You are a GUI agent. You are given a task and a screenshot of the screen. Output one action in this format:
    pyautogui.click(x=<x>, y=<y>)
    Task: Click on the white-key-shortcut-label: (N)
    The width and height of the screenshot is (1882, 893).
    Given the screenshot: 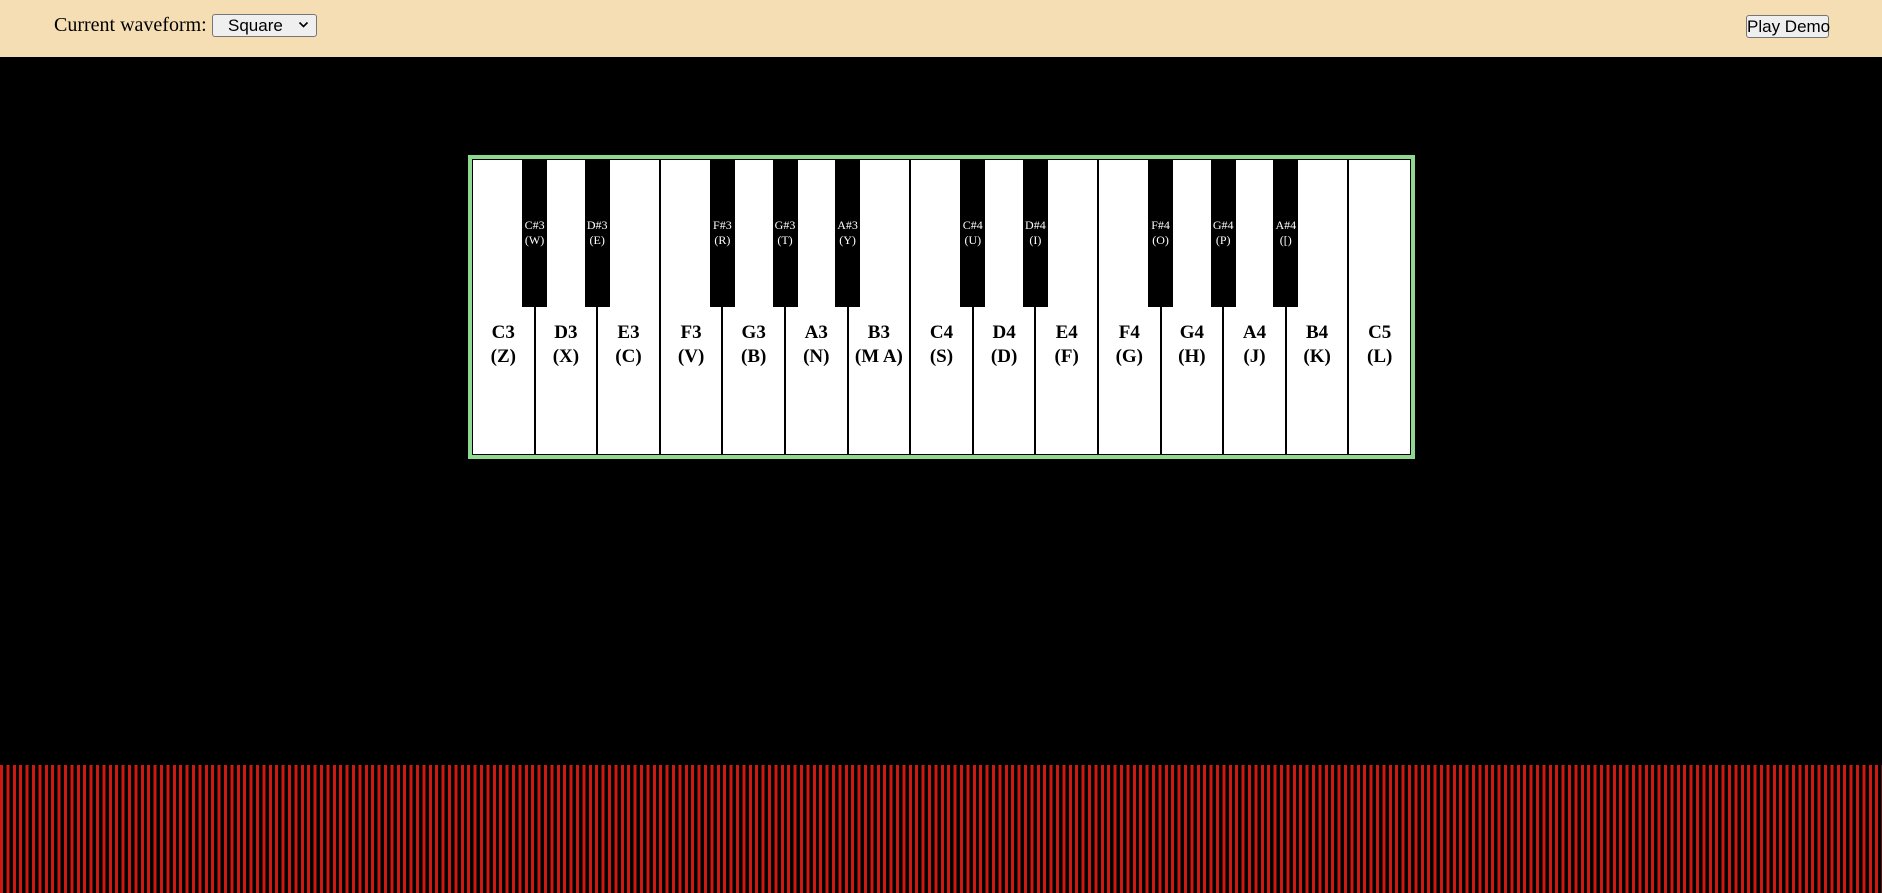 What is the action you would take?
    pyautogui.click(x=816, y=356)
    